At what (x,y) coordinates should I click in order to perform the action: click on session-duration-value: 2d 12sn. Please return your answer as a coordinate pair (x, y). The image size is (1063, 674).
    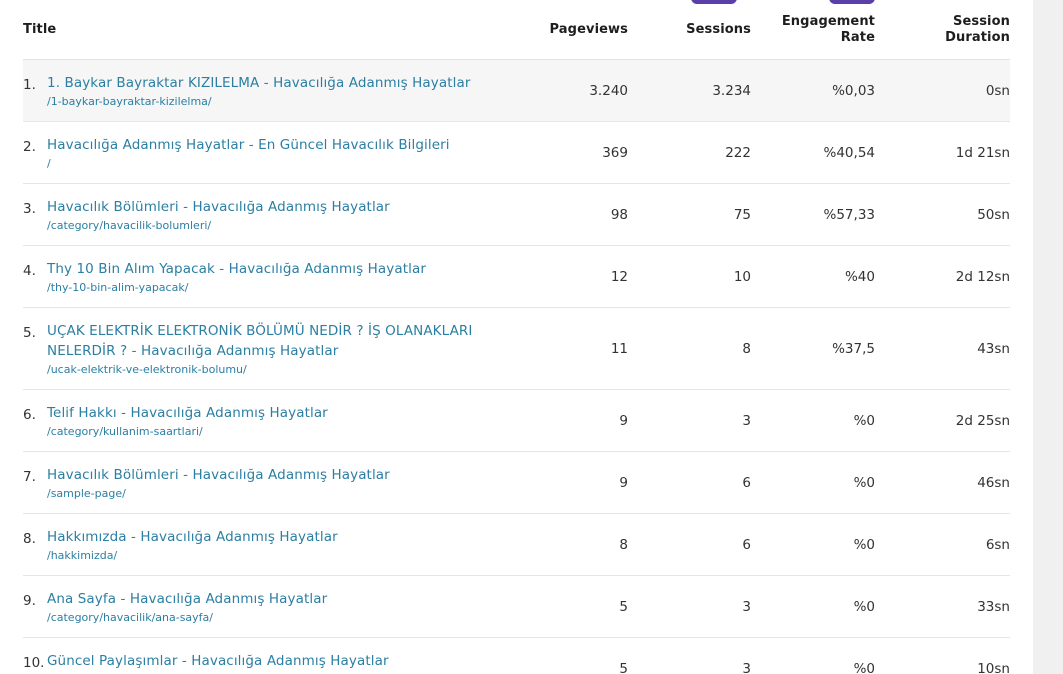
    Looking at the image, I should click on (982, 276).